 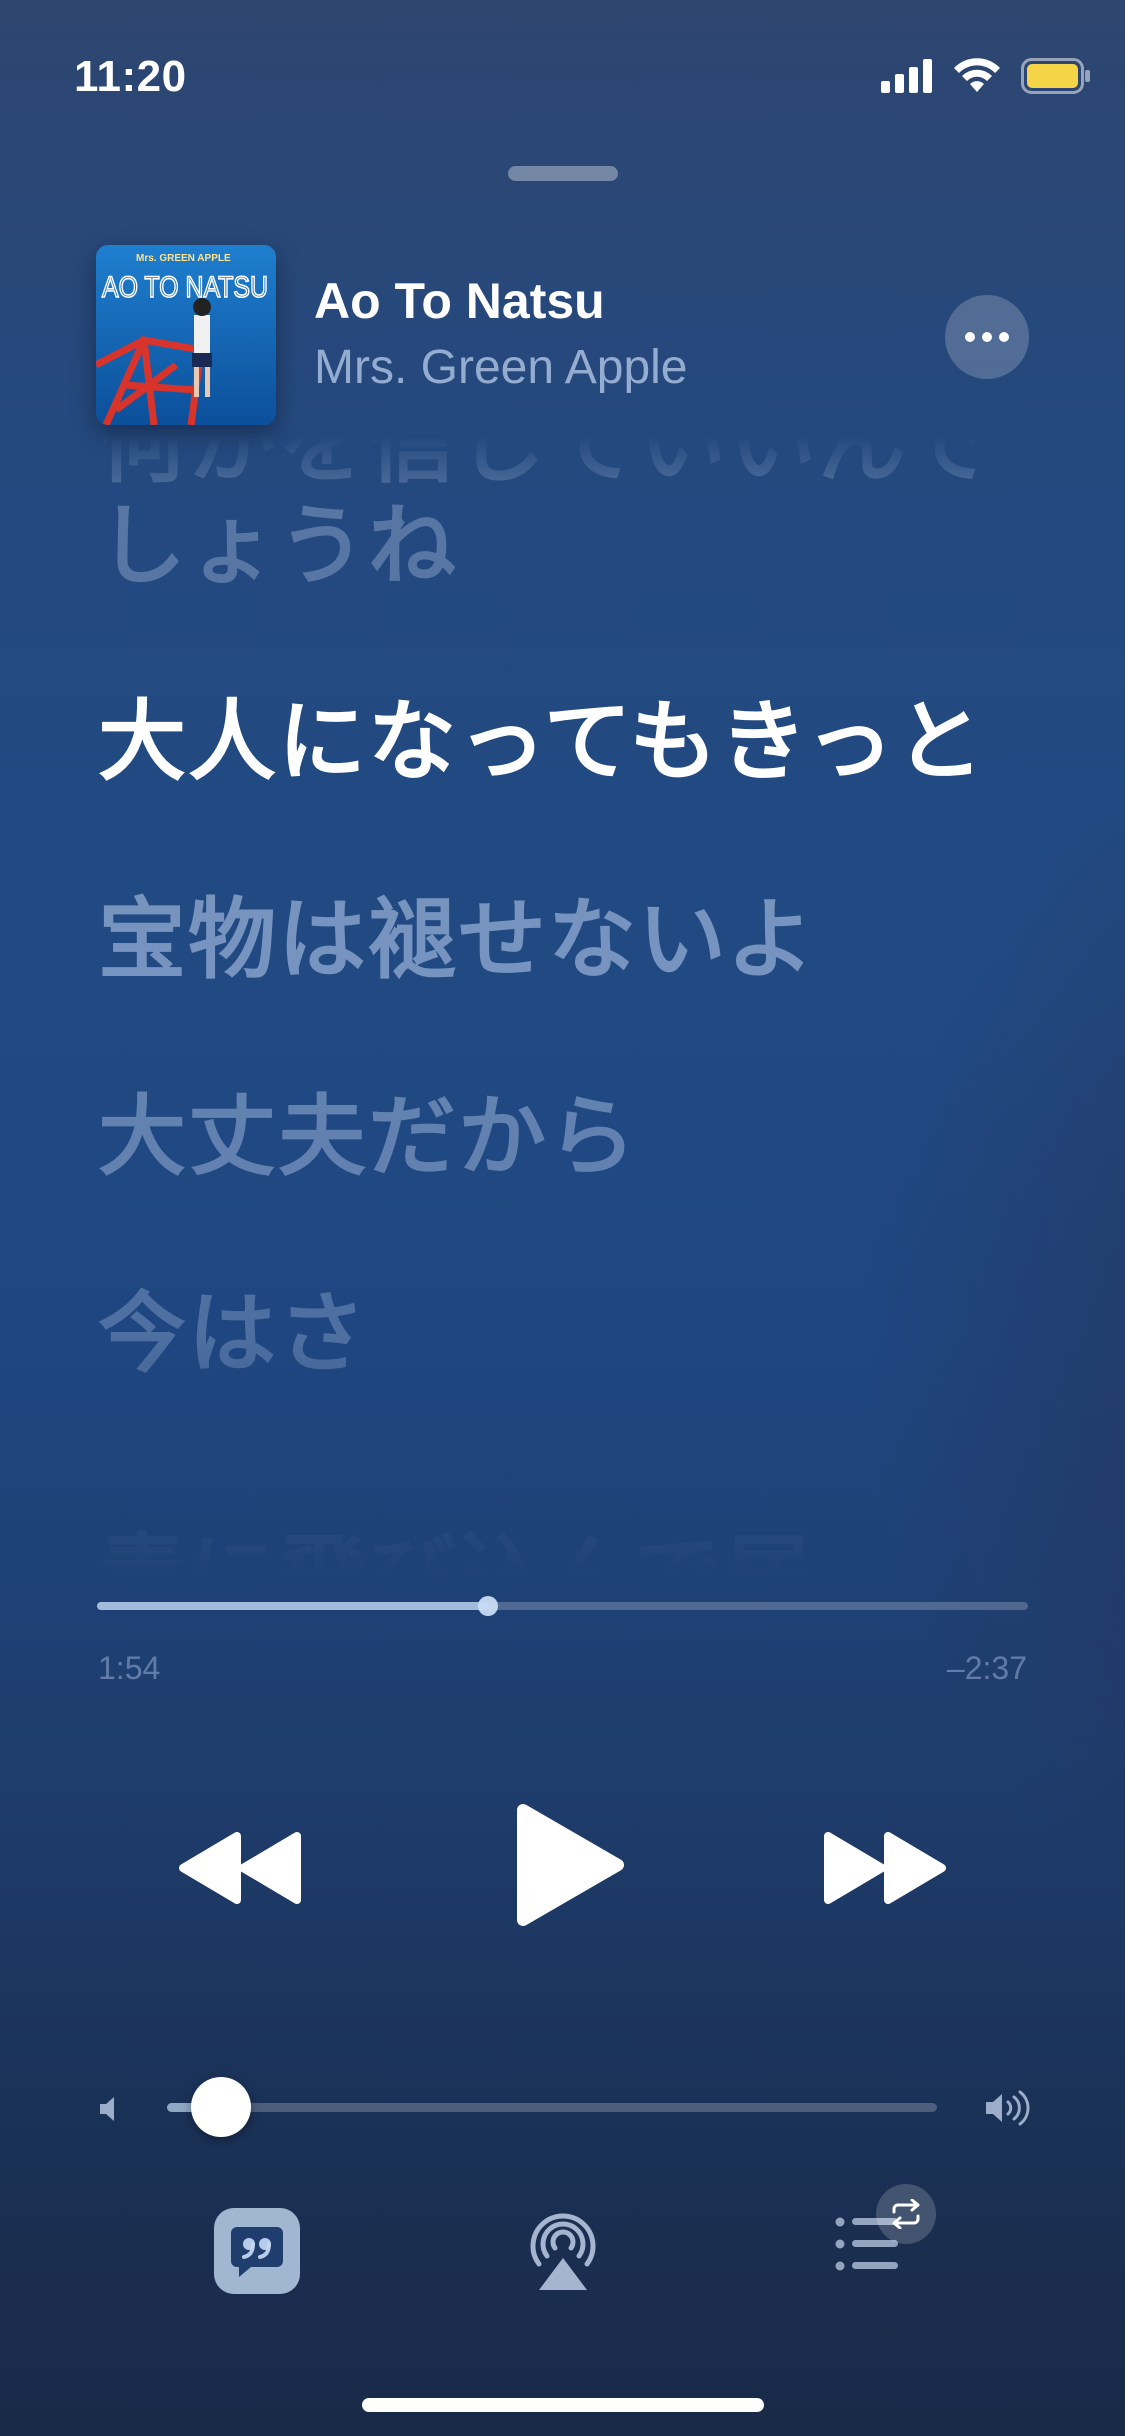 I want to click on playback-progress-fill, so click(x=293, y=1606).